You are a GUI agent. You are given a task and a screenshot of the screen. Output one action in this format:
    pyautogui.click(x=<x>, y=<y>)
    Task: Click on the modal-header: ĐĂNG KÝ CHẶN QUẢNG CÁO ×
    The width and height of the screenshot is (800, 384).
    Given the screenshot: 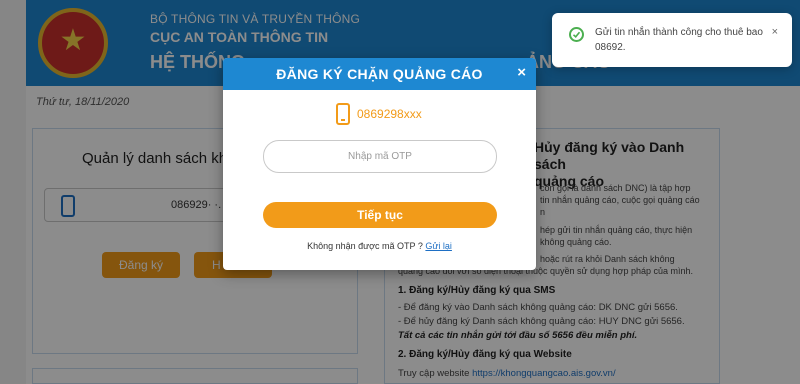 What is the action you would take?
    pyautogui.click(x=379, y=74)
    